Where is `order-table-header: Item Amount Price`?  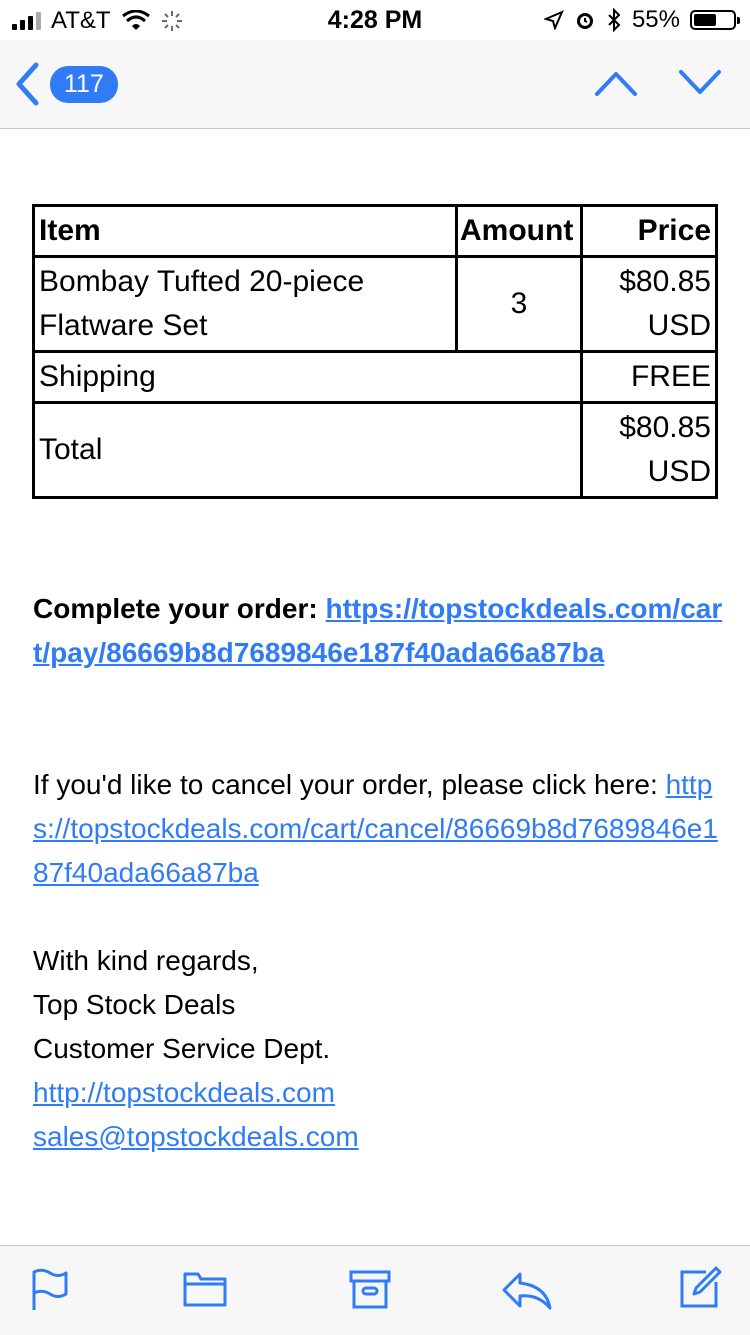
order-table-header: Item Amount Price is located at coordinates (375, 231).